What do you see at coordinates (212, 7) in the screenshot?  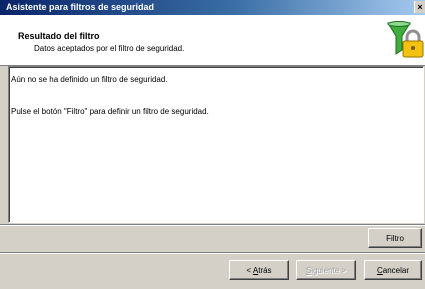 I see `title-bar: Asistente para filtros de seguridad ×` at bounding box center [212, 7].